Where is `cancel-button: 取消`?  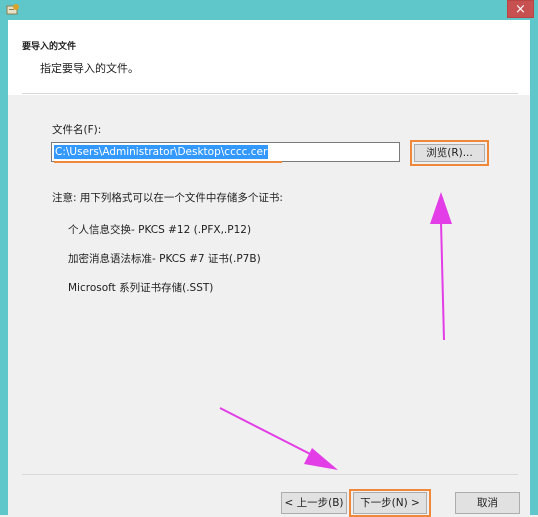 cancel-button: 取消 is located at coordinates (487, 503).